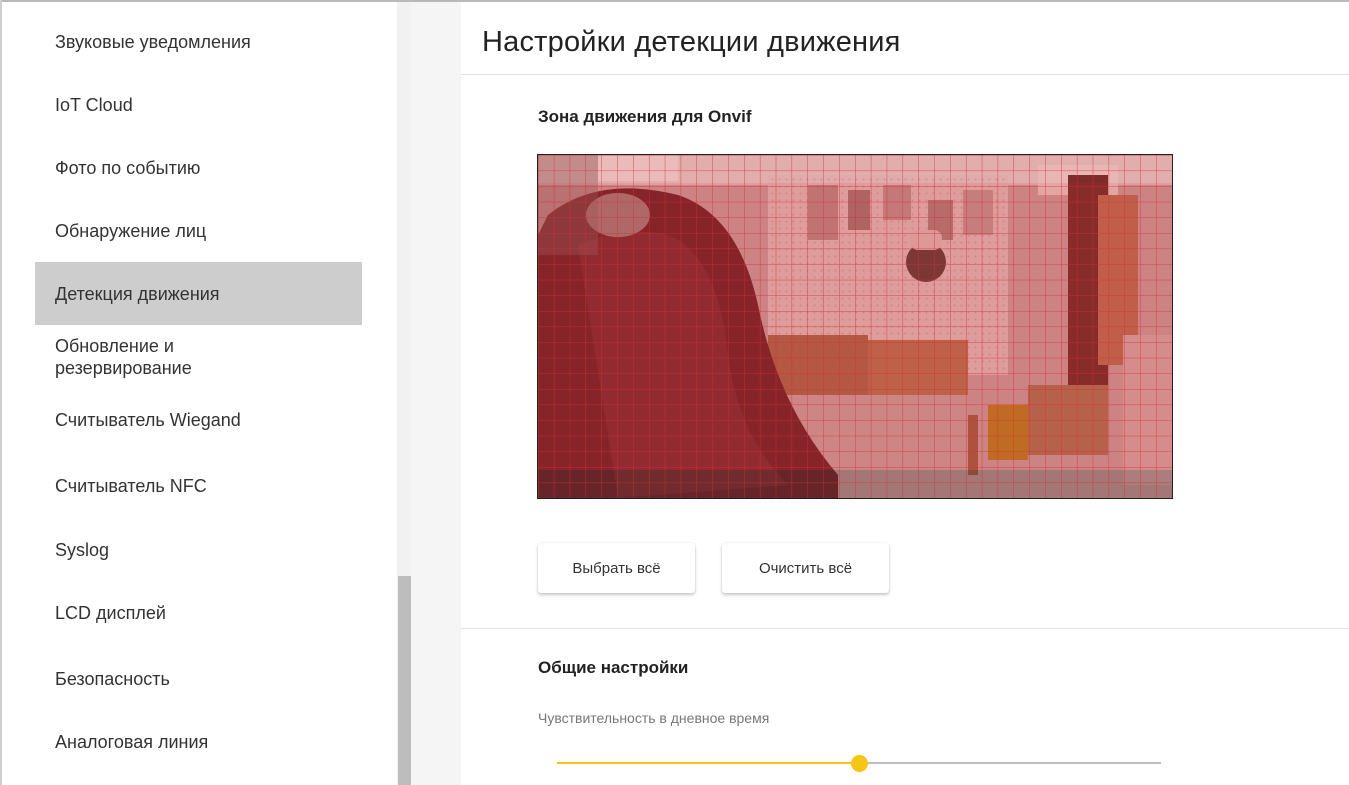 The image size is (1349, 785). I want to click on sidebar-item-label: Обновление и резервирование, so click(123, 356).